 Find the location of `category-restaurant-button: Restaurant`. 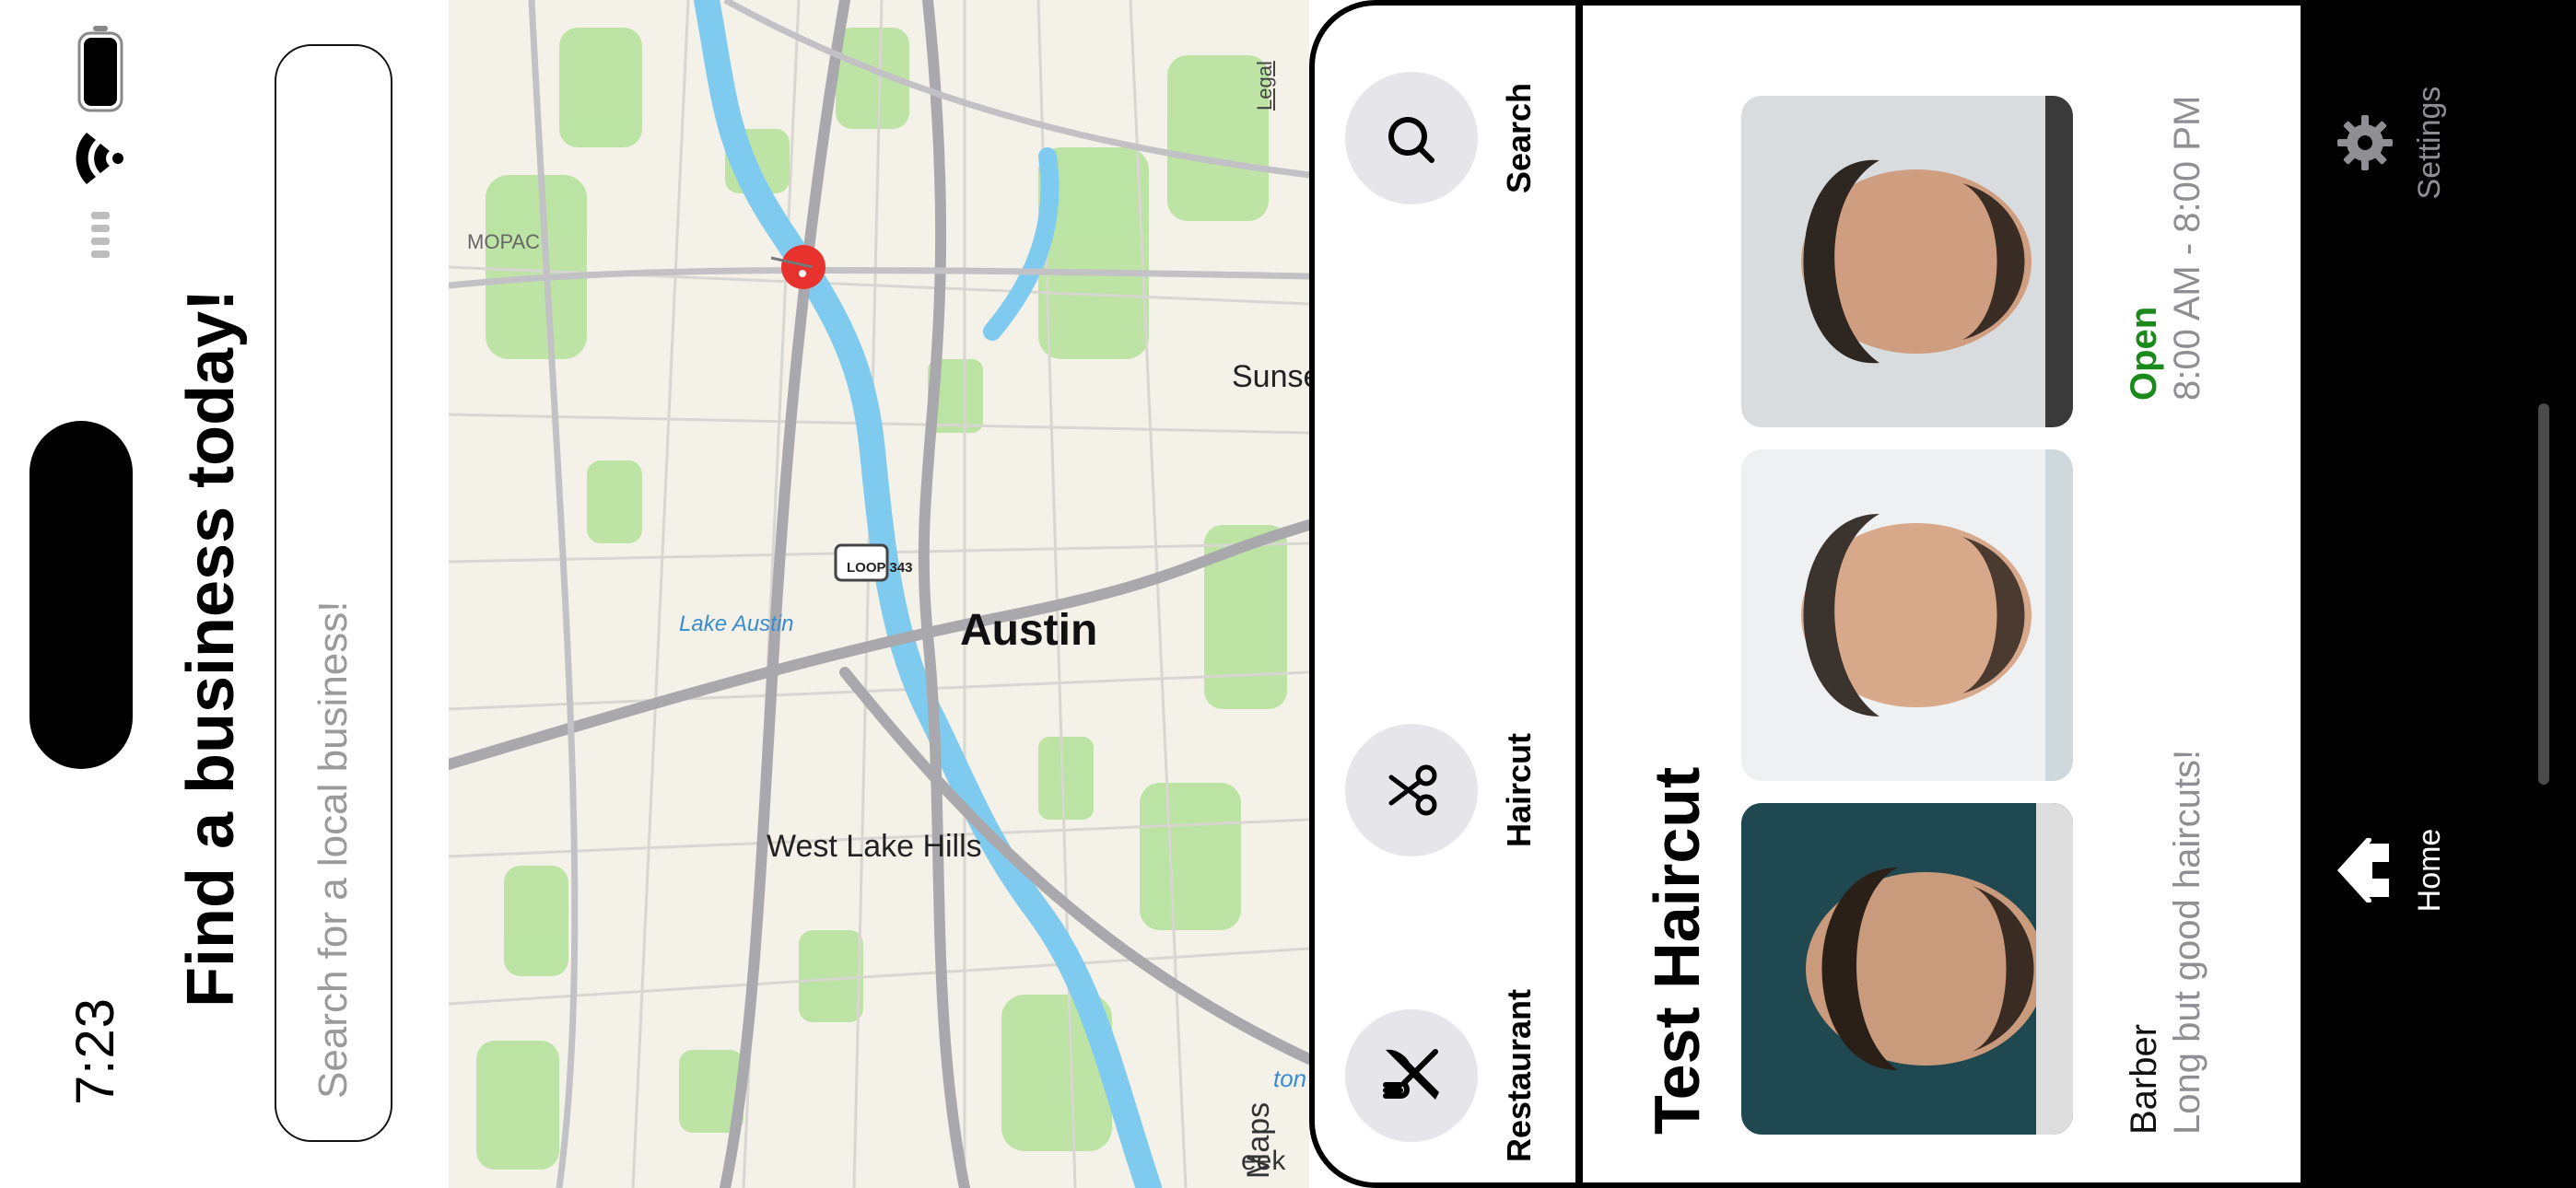

category-restaurant-button: Restaurant is located at coordinates (1442, 1075).